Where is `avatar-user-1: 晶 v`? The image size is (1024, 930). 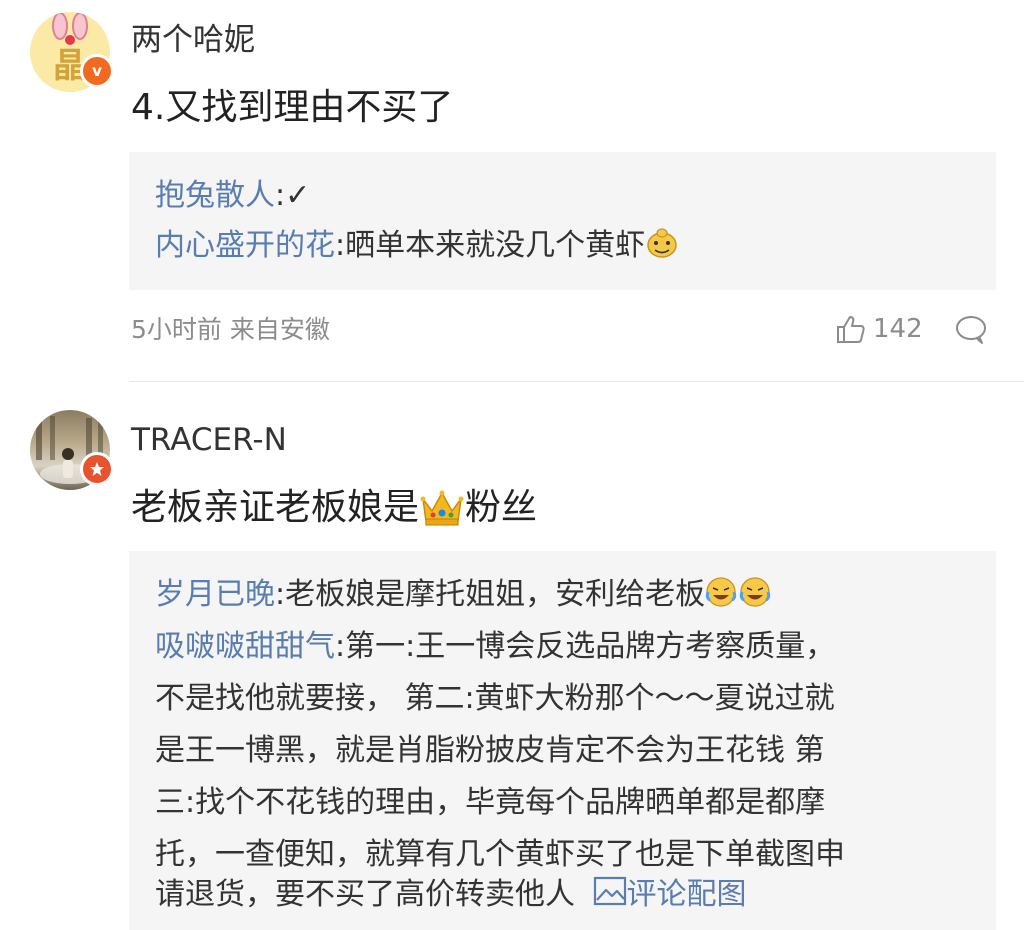 avatar-user-1: 晶 v is located at coordinates (72, 52).